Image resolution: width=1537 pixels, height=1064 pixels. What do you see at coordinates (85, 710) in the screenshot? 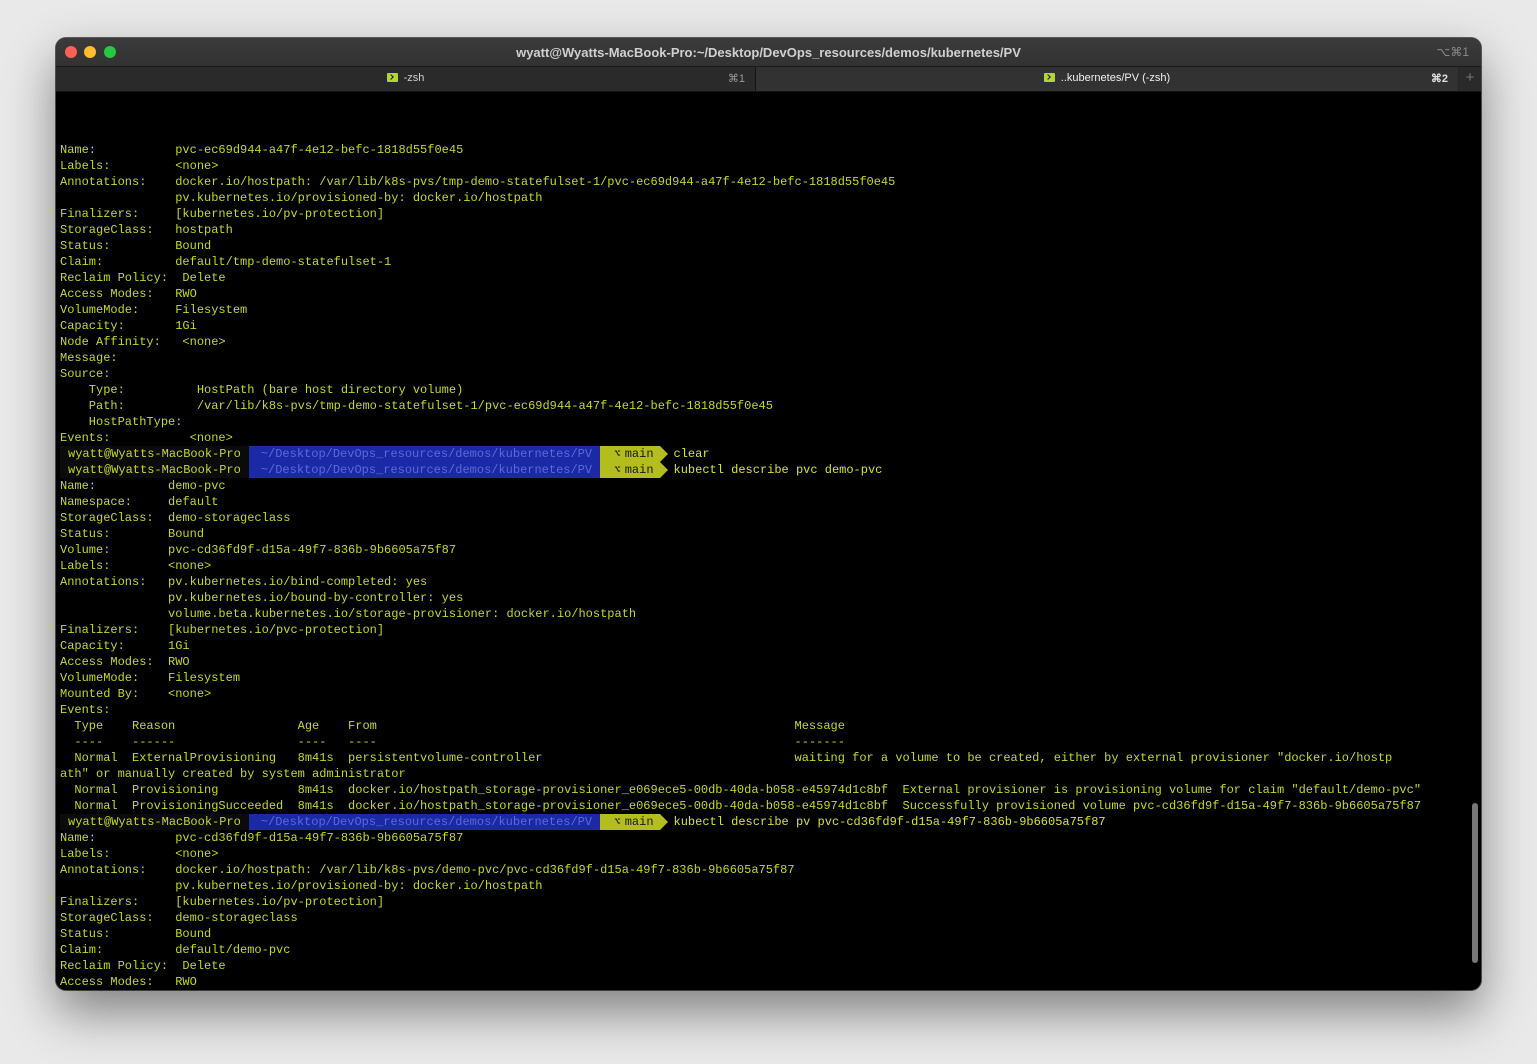
I see `output-line: Events:` at bounding box center [85, 710].